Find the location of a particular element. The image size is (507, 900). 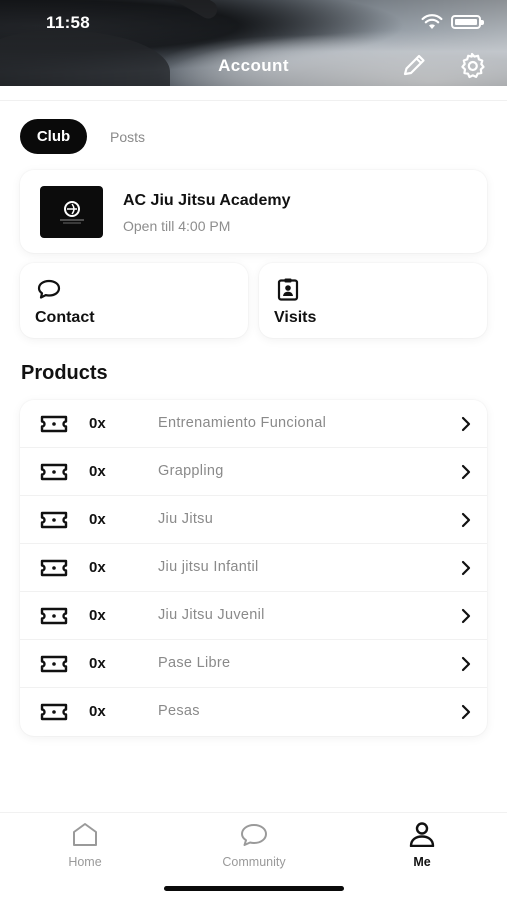

gear-icon is located at coordinates (472, 66).